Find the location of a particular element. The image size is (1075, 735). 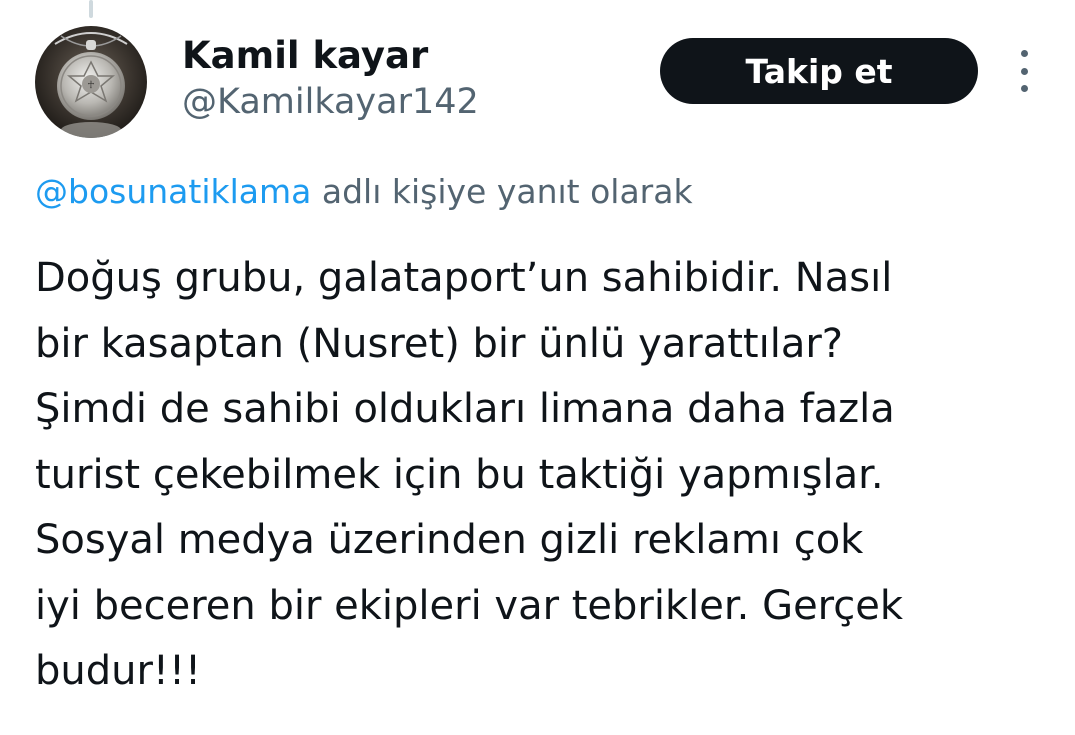

reply-mention-link: @bosunatiklama is located at coordinates (173, 191).